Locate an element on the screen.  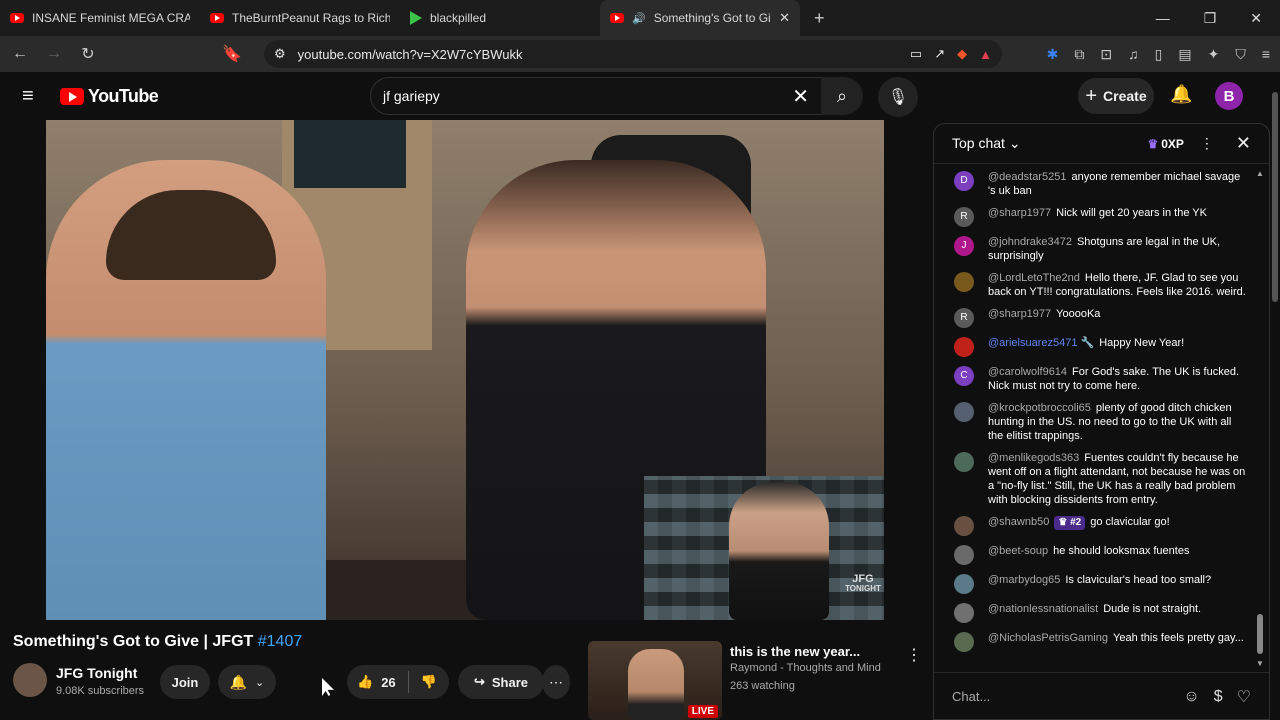
chat-author-name: @krockpotbroccoli65 is located at coordinates (1039, 408).